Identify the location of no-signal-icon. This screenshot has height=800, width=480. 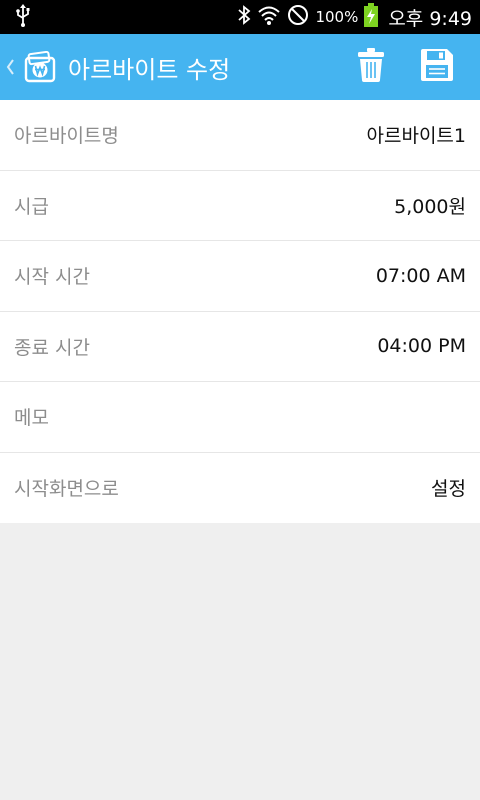
(298, 17).